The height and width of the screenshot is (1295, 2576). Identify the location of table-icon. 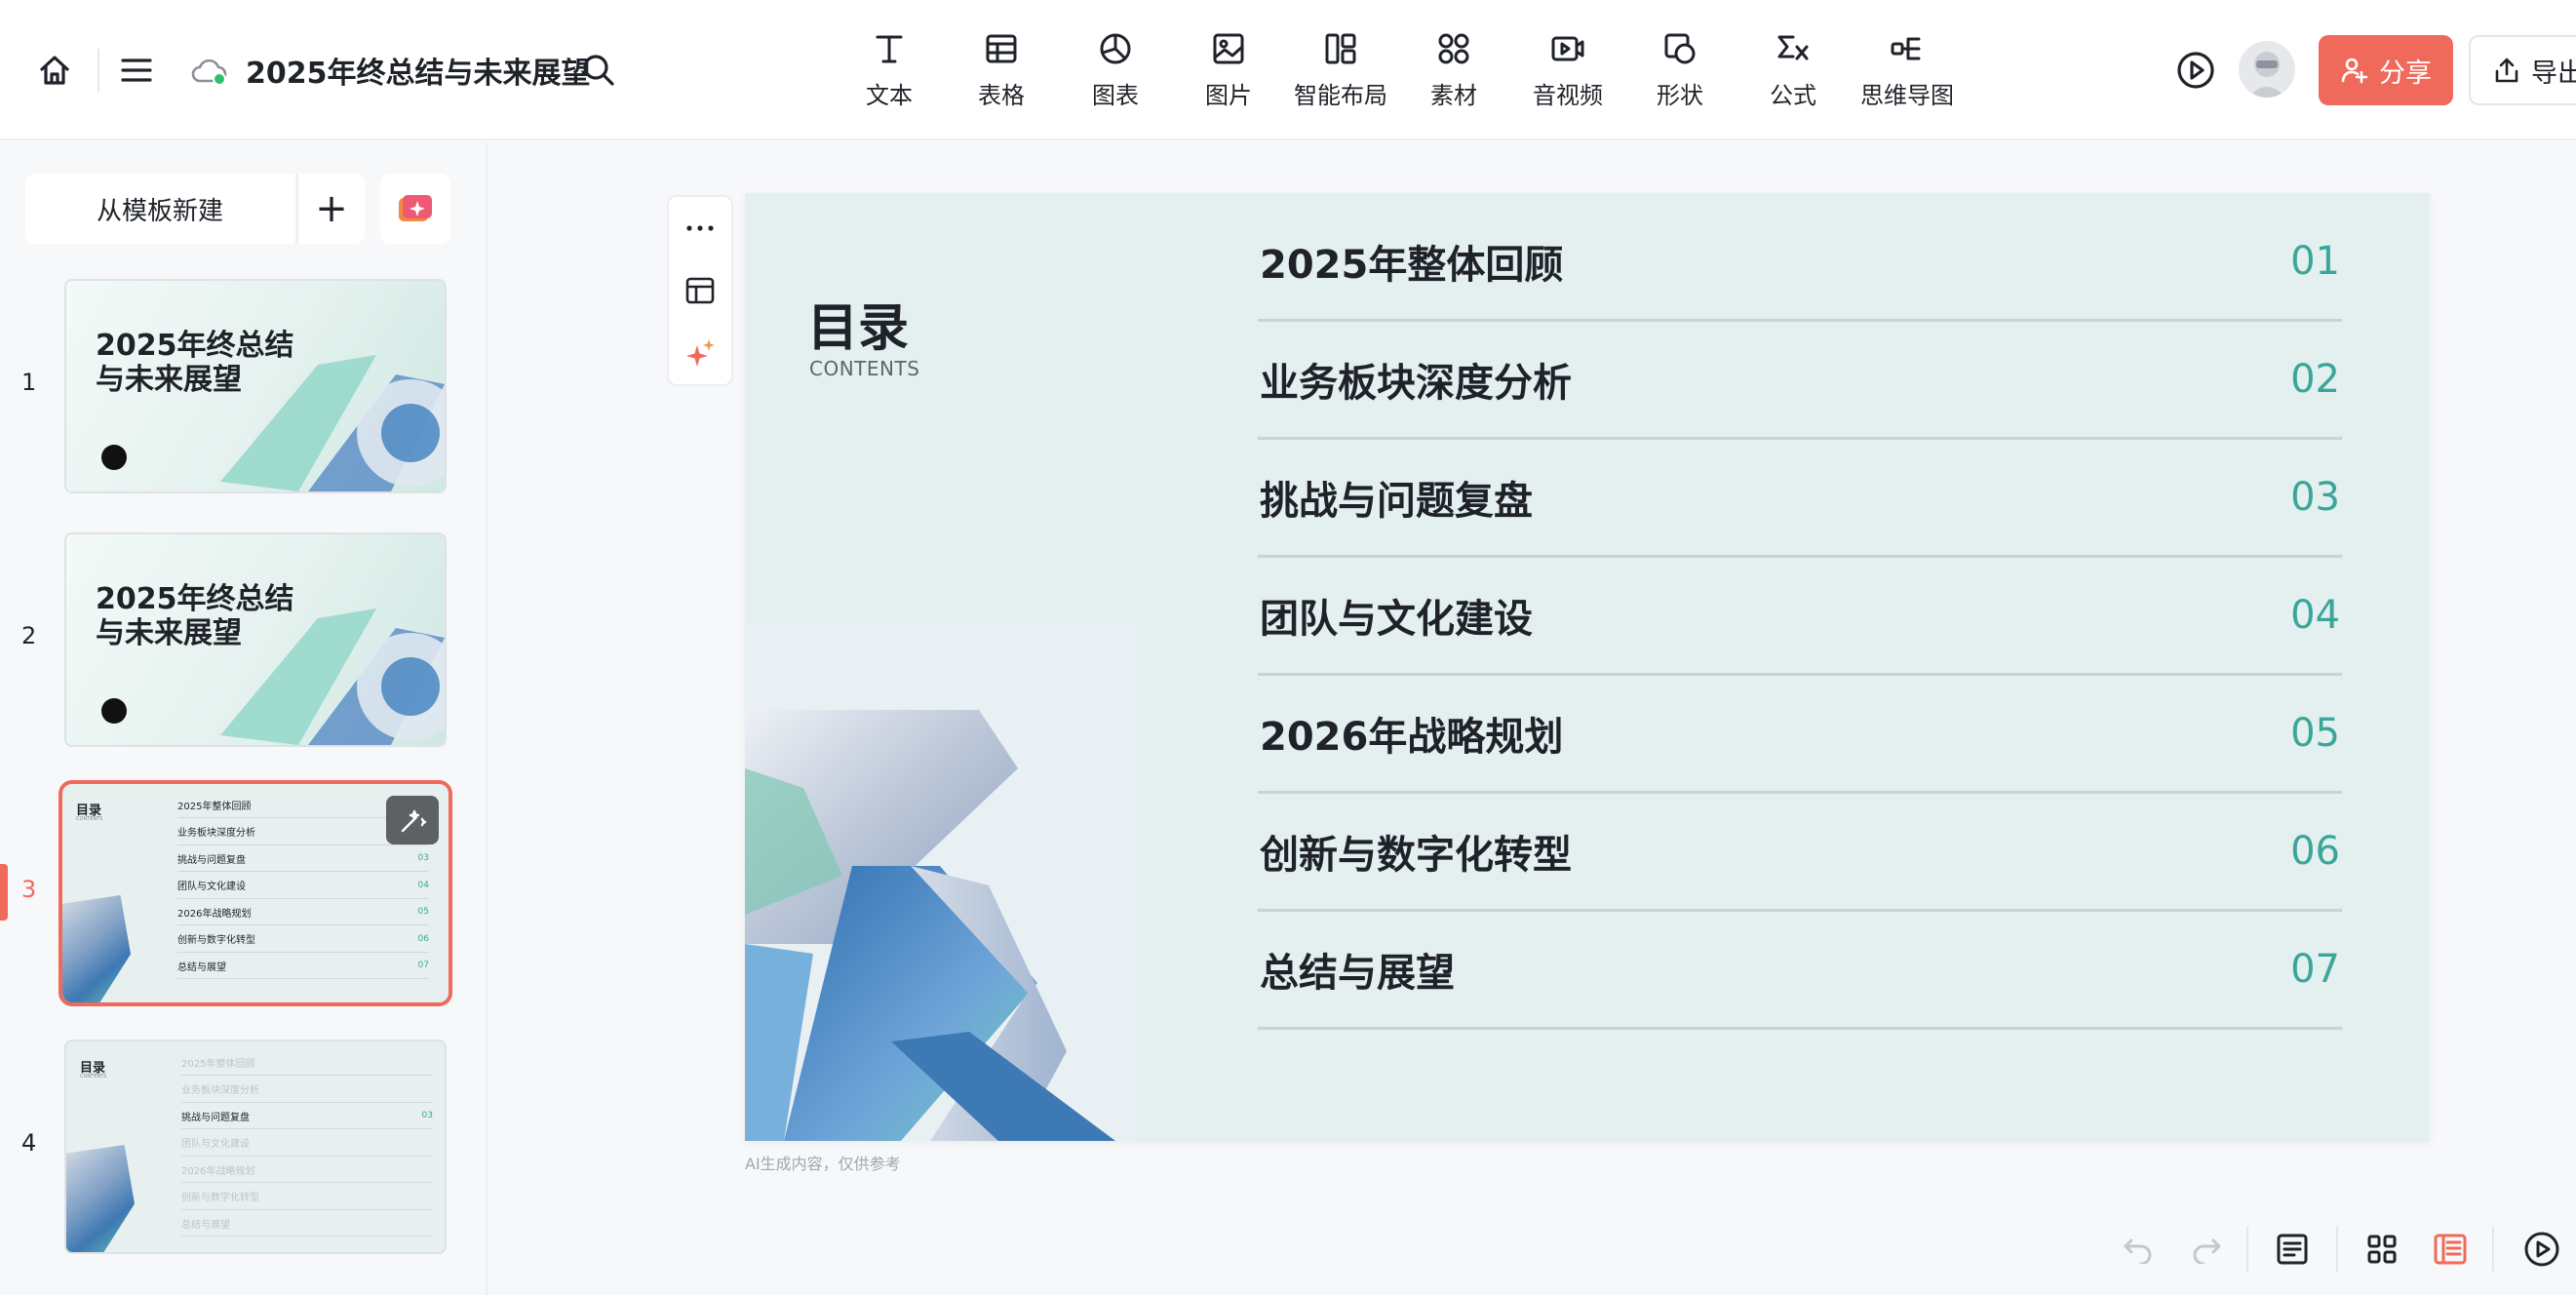
(1001, 48).